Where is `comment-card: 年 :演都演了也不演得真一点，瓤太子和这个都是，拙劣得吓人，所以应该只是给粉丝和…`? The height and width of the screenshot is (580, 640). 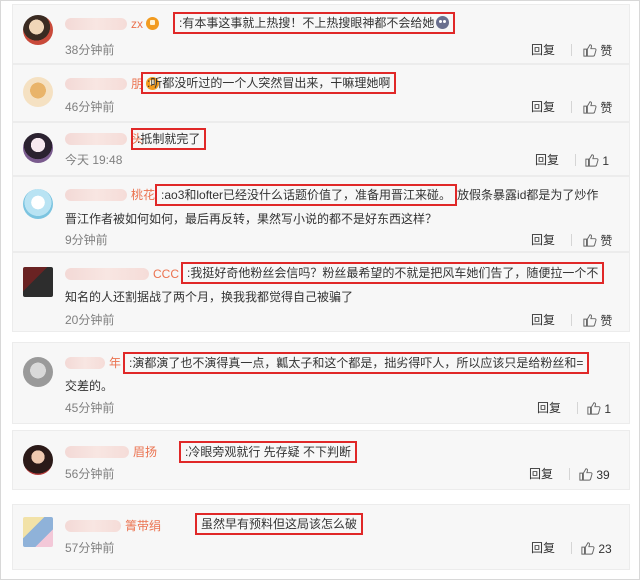 comment-card: 年 :演都演了也不演得真一点，瓤太子和这个都是，拙劣得吓人，所以应该只是给粉丝和… is located at coordinates (321, 383).